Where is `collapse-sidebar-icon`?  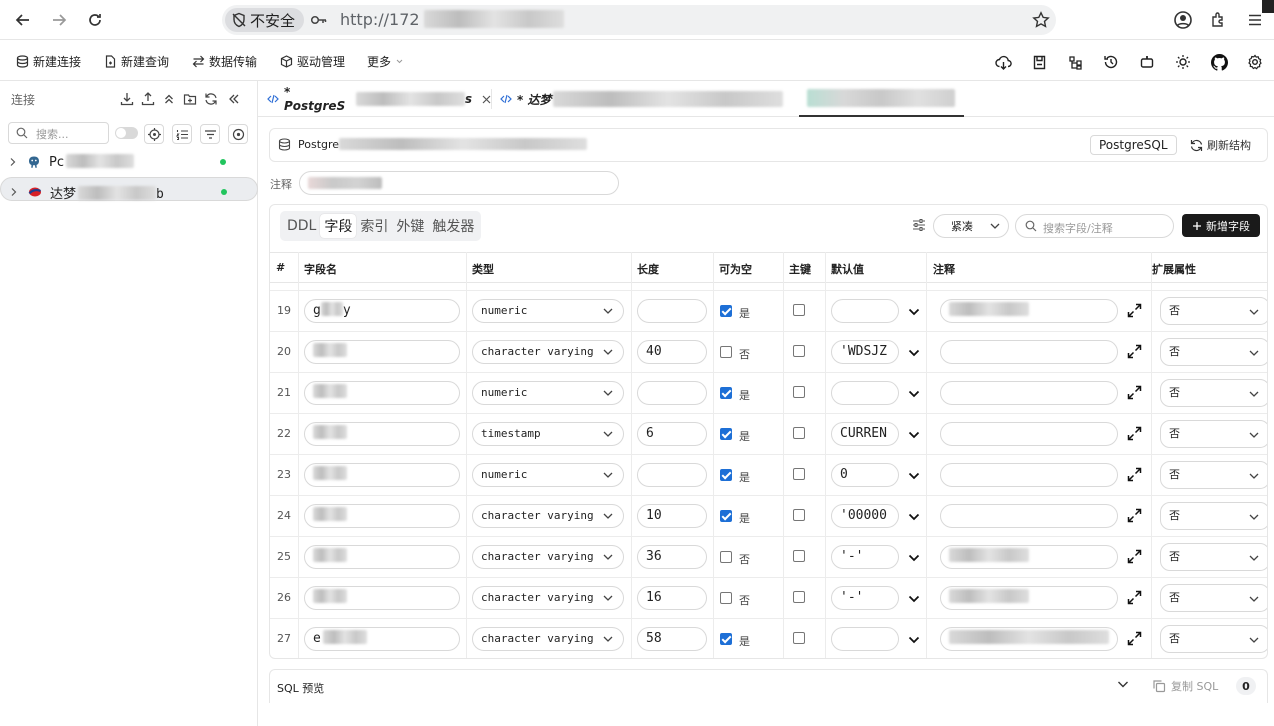
collapse-sidebar-icon is located at coordinates (234, 99).